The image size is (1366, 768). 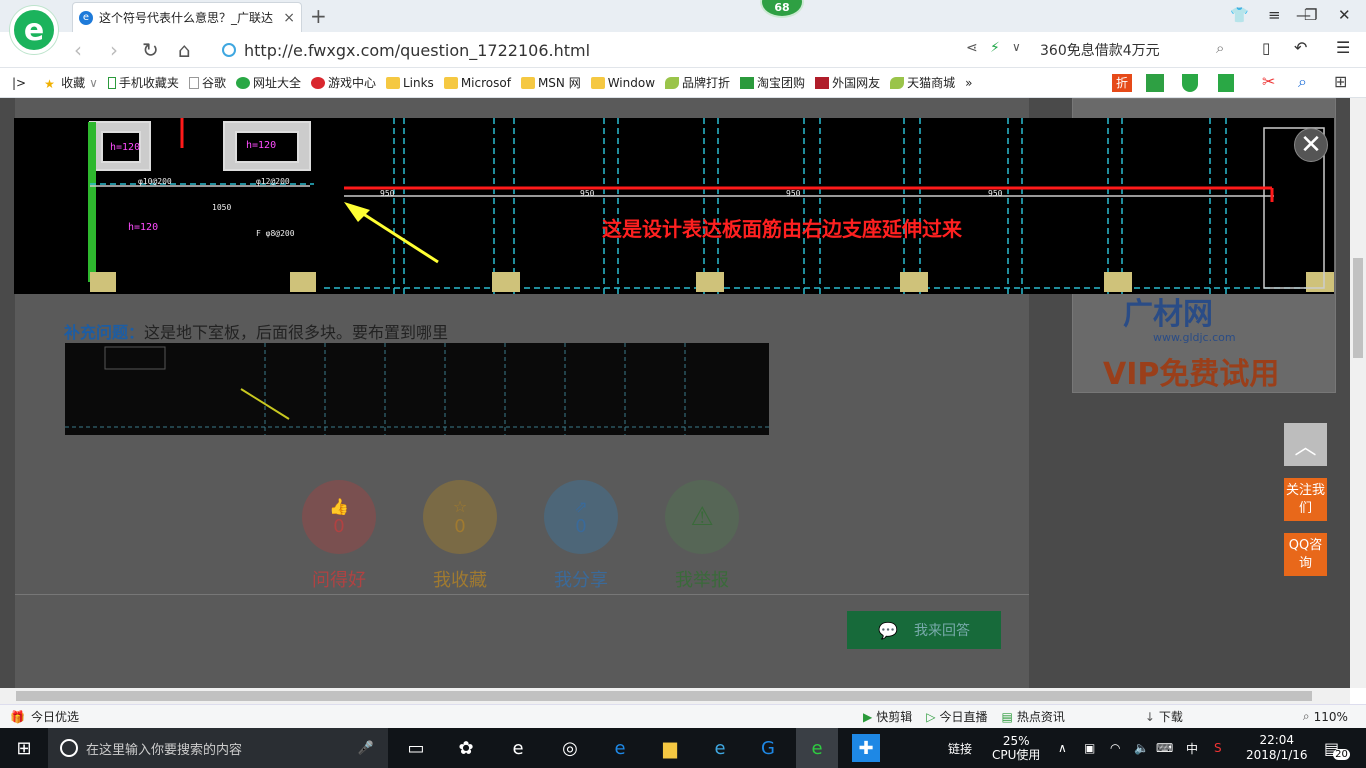 I want to click on back-icon: ‹, so click(x=78, y=50).